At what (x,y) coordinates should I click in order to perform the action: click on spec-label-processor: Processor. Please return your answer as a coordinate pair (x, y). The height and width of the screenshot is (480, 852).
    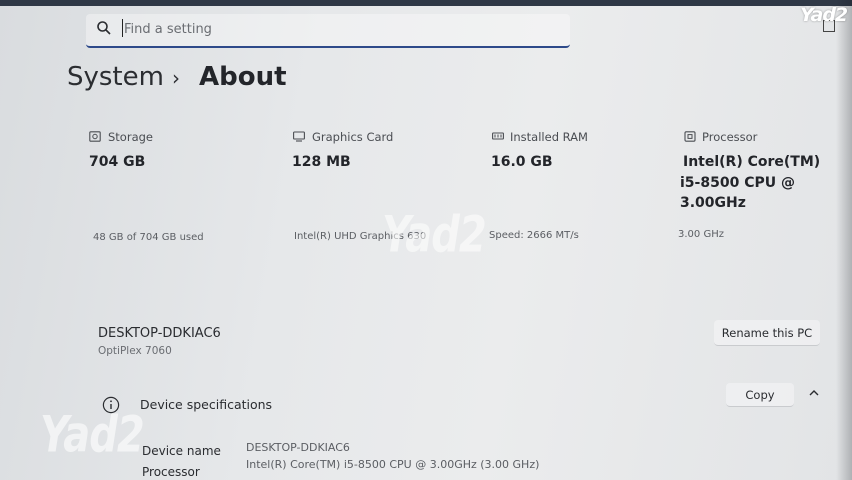
    Looking at the image, I should click on (171, 472).